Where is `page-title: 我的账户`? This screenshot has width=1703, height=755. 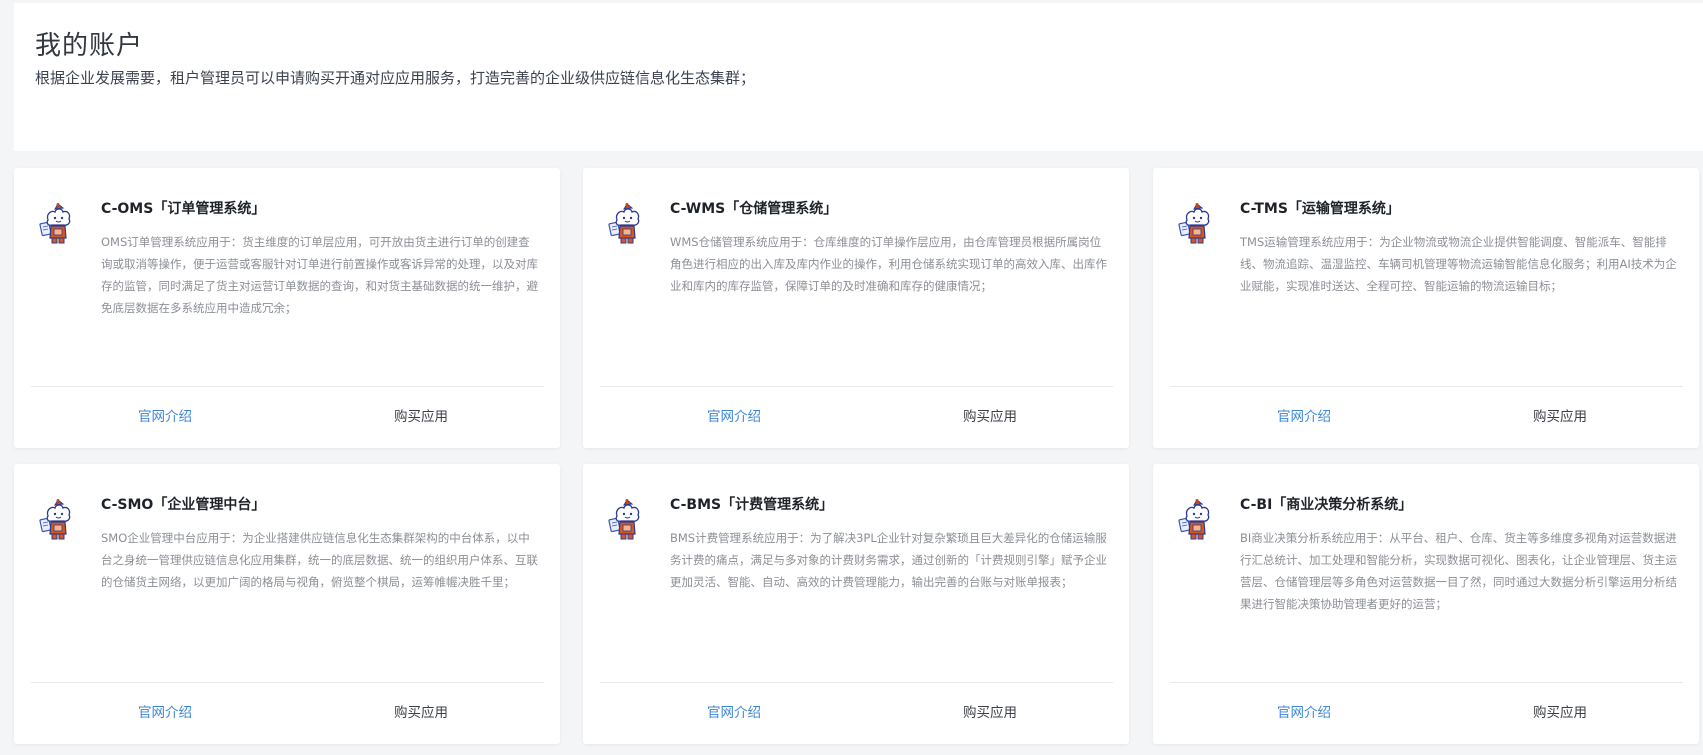 page-title: 我的账户 is located at coordinates (89, 46).